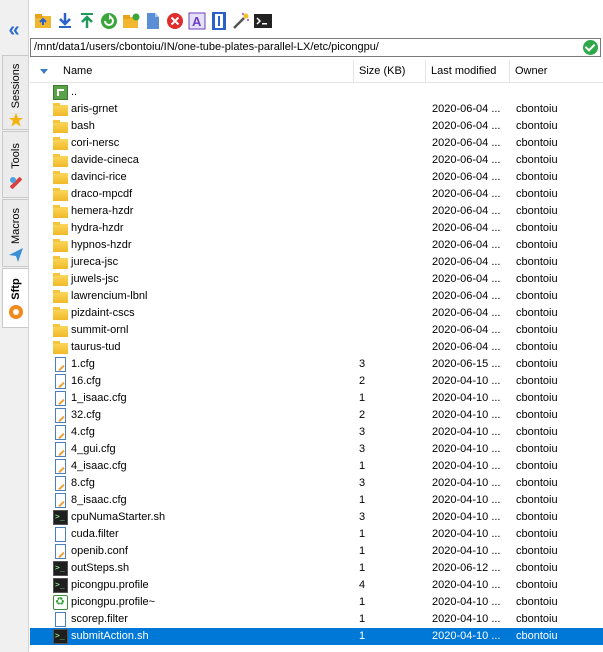 This screenshot has width=603, height=652. What do you see at coordinates (153, 21) in the screenshot?
I see `new-file-icon` at bounding box center [153, 21].